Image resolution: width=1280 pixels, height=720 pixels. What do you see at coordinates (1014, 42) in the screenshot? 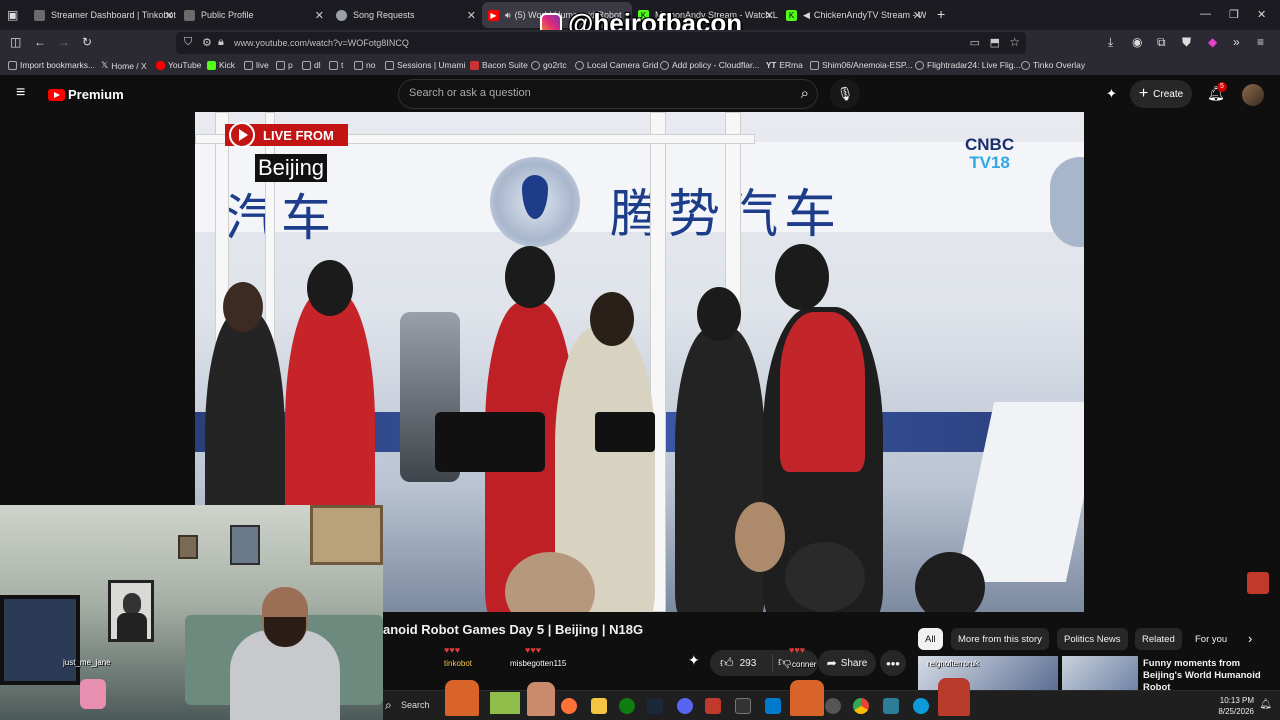
I see `bookmark-star-icon: ☆` at bounding box center [1014, 42].